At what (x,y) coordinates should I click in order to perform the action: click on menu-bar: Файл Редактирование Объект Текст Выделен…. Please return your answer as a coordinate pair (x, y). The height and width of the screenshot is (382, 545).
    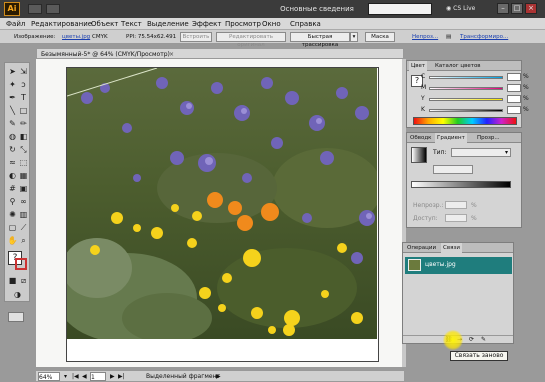
    Looking at the image, I should click on (272, 24).